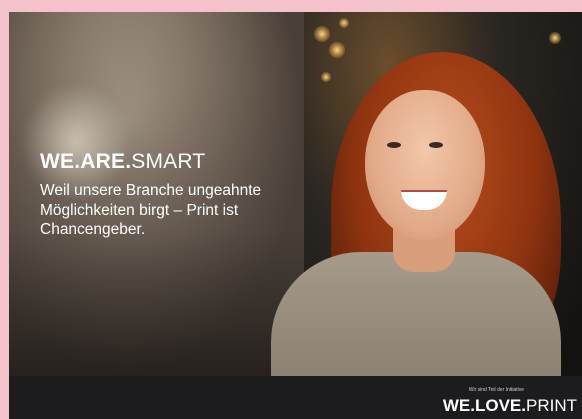 This screenshot has height=419, width=582. What do you see at coordinates (551, 405) in the screenshot?
I see `logo-light: PRINT` at bounding box center [551, 405].